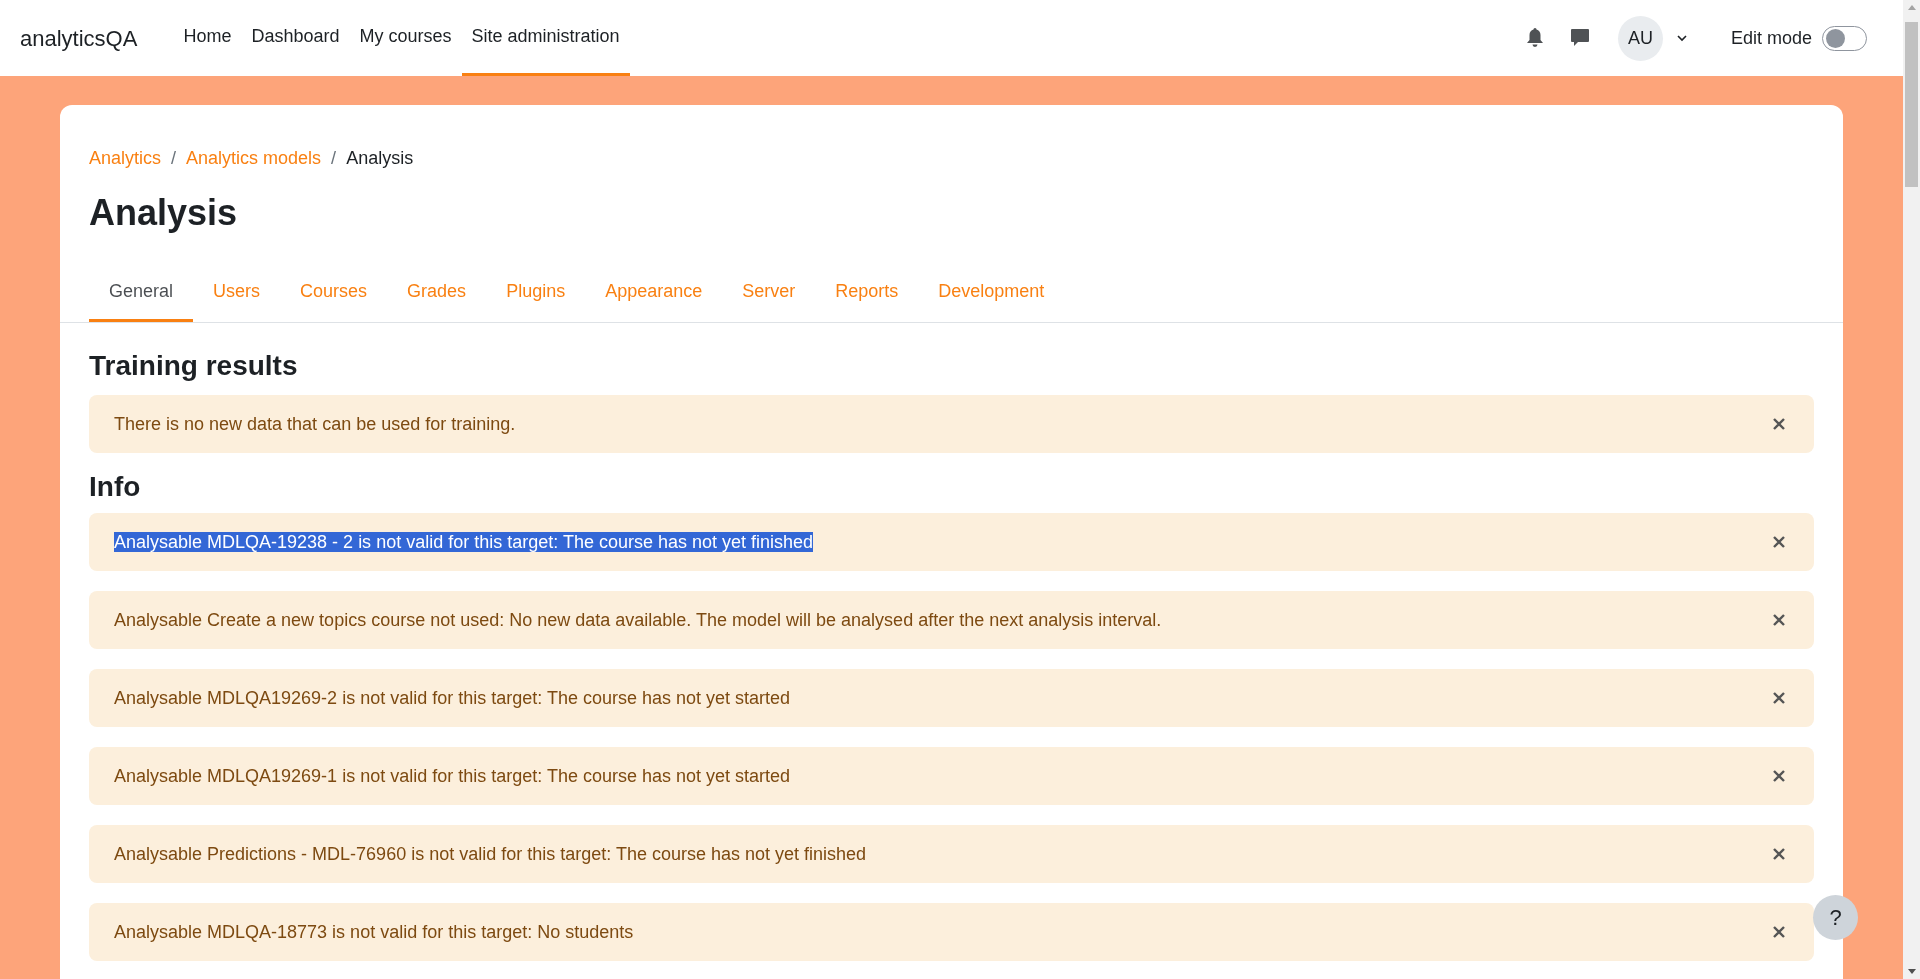  I want to click on scrollbar-thumb, so click(1911, 104).